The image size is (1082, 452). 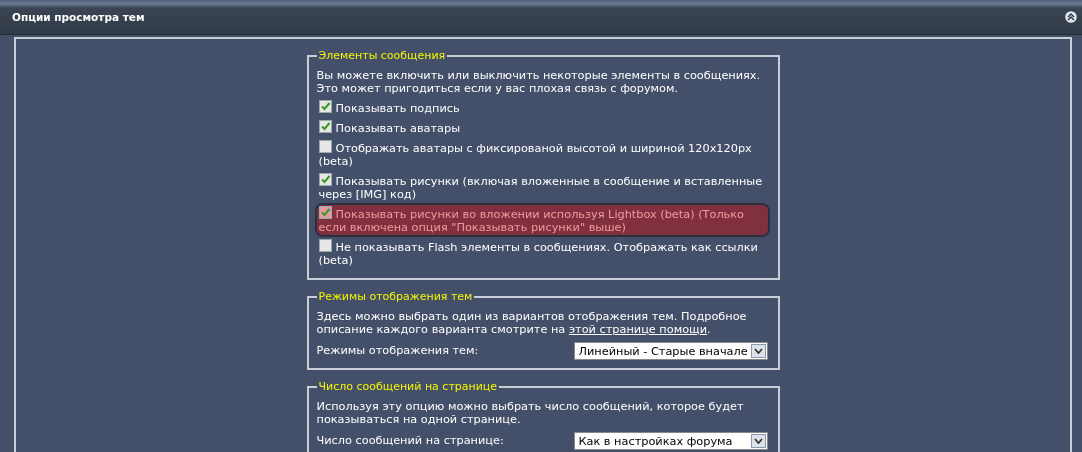 I want to click on dropdown: Линейный - Старые вначале, so click(x=670, y=351).